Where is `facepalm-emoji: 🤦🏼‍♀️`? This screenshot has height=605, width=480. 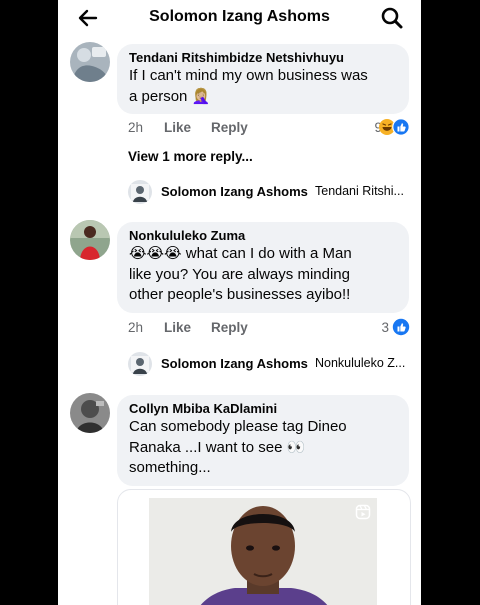
facepalm-emoji: 🤦🏼‍♀️ is located at coordinates (201, 96).